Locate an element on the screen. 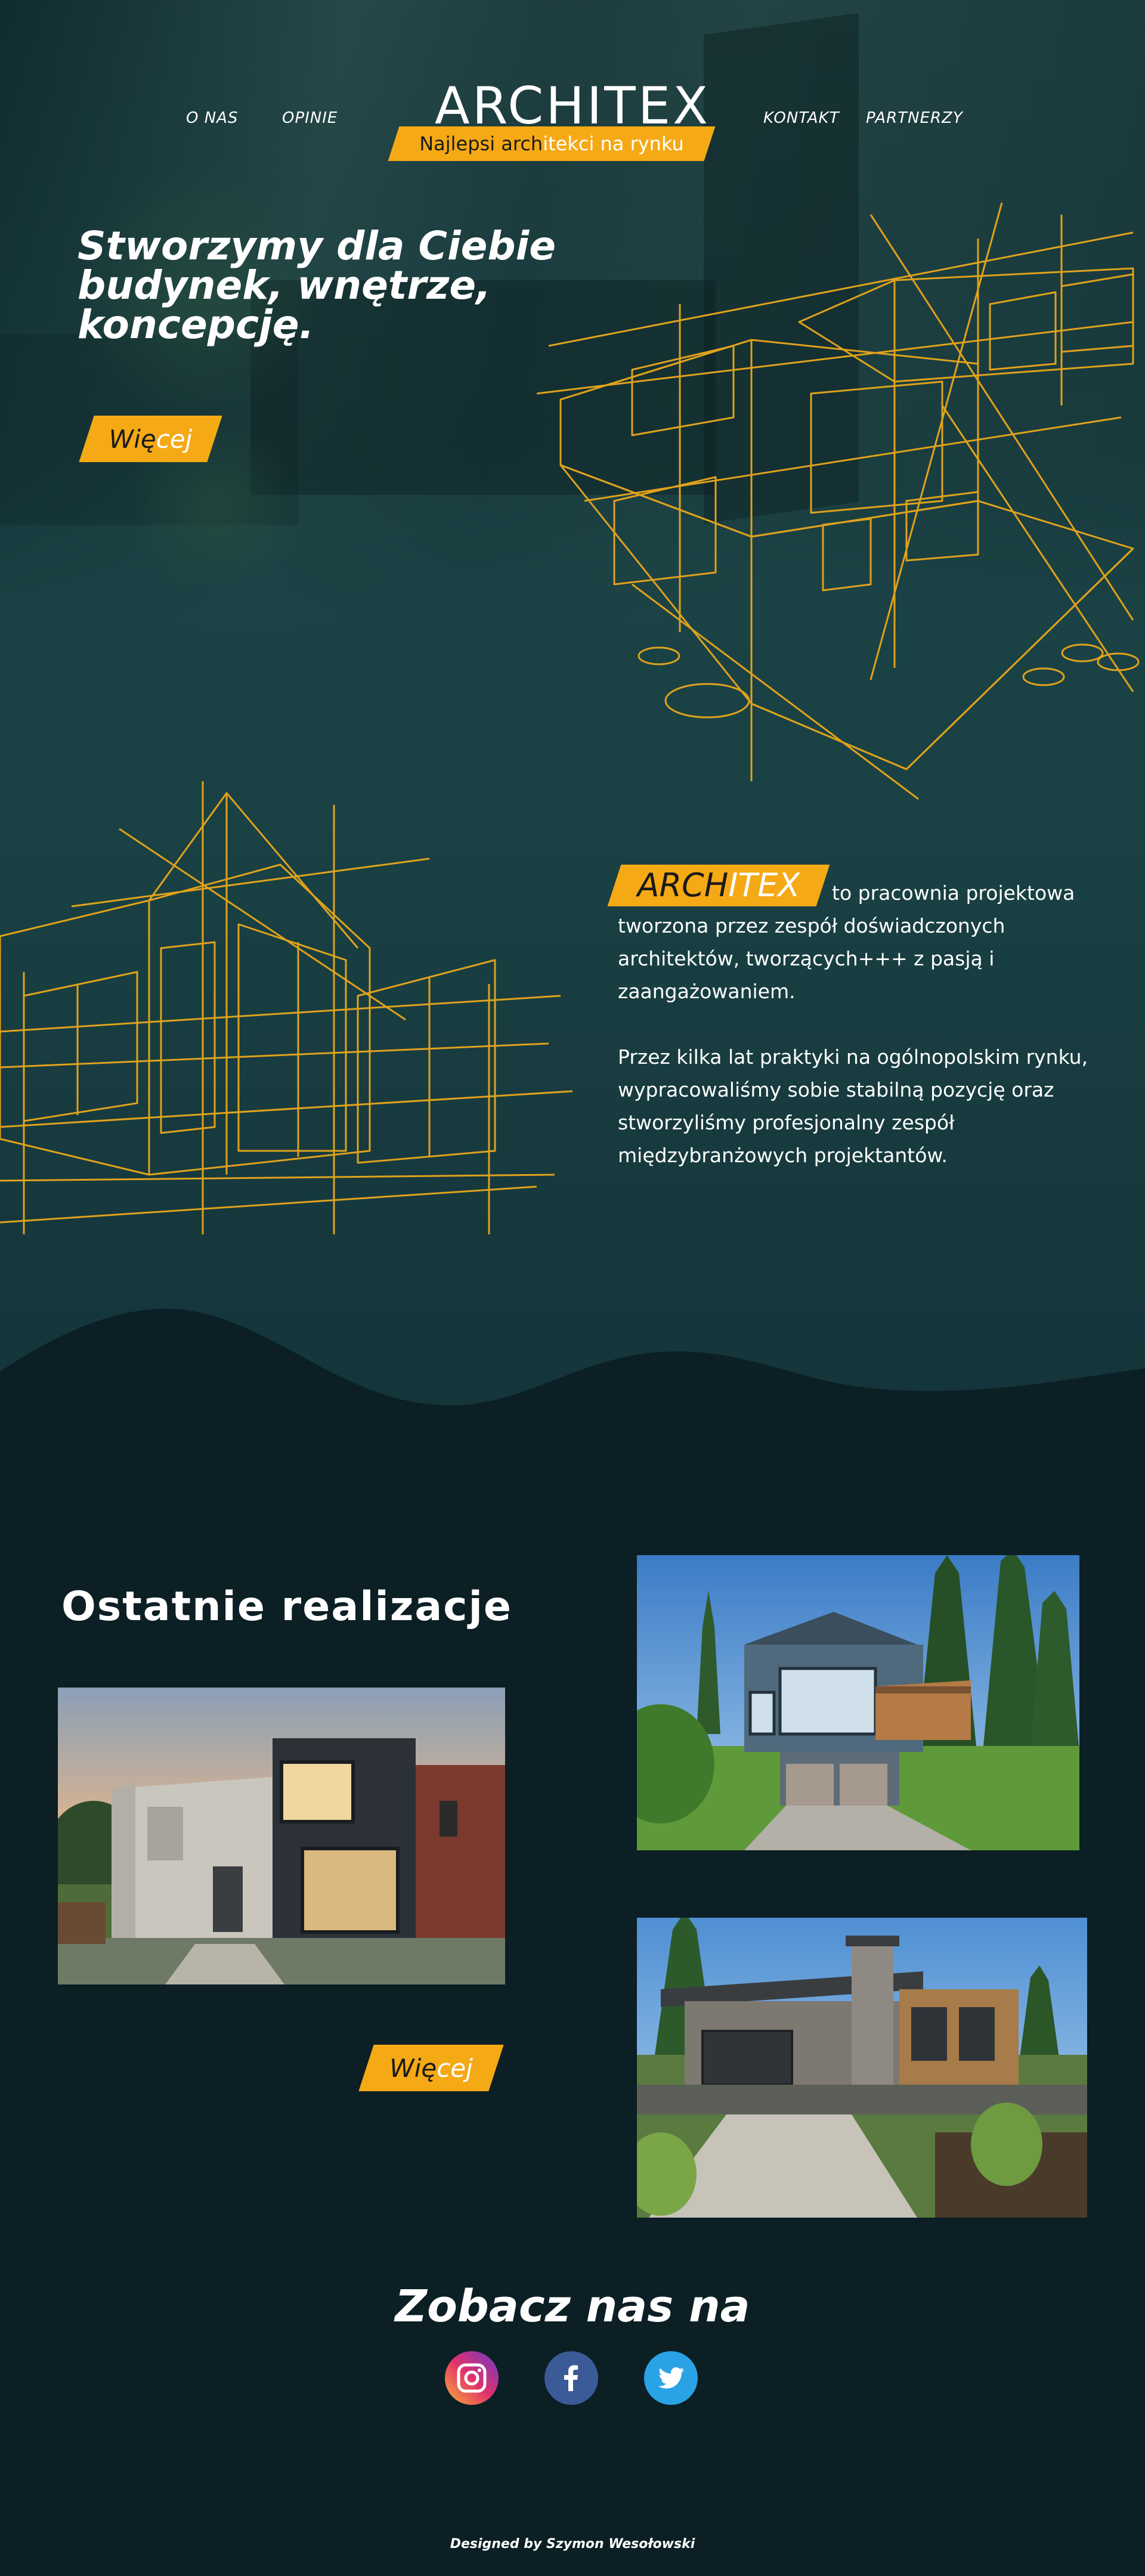 The width and height of the screenshot is (1145, 2576). about-line: tworzona przez zespół doświadczonych is located at coordinates (811, 926).